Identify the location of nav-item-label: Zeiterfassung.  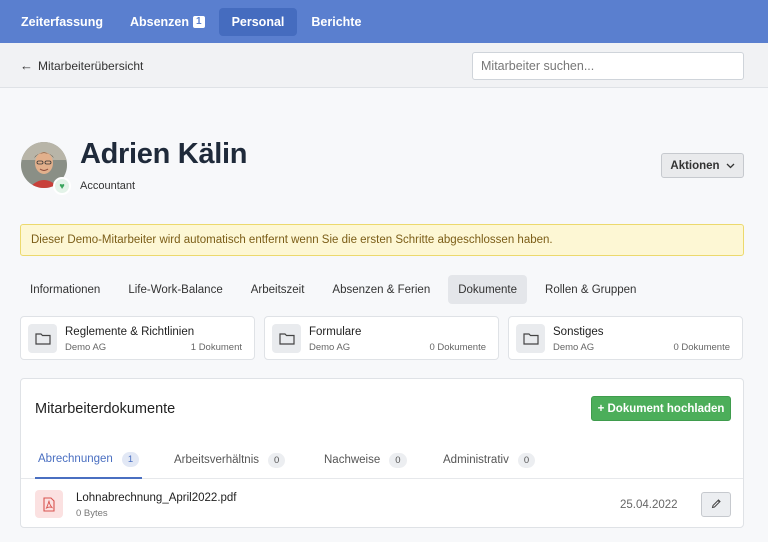
(62, 21).